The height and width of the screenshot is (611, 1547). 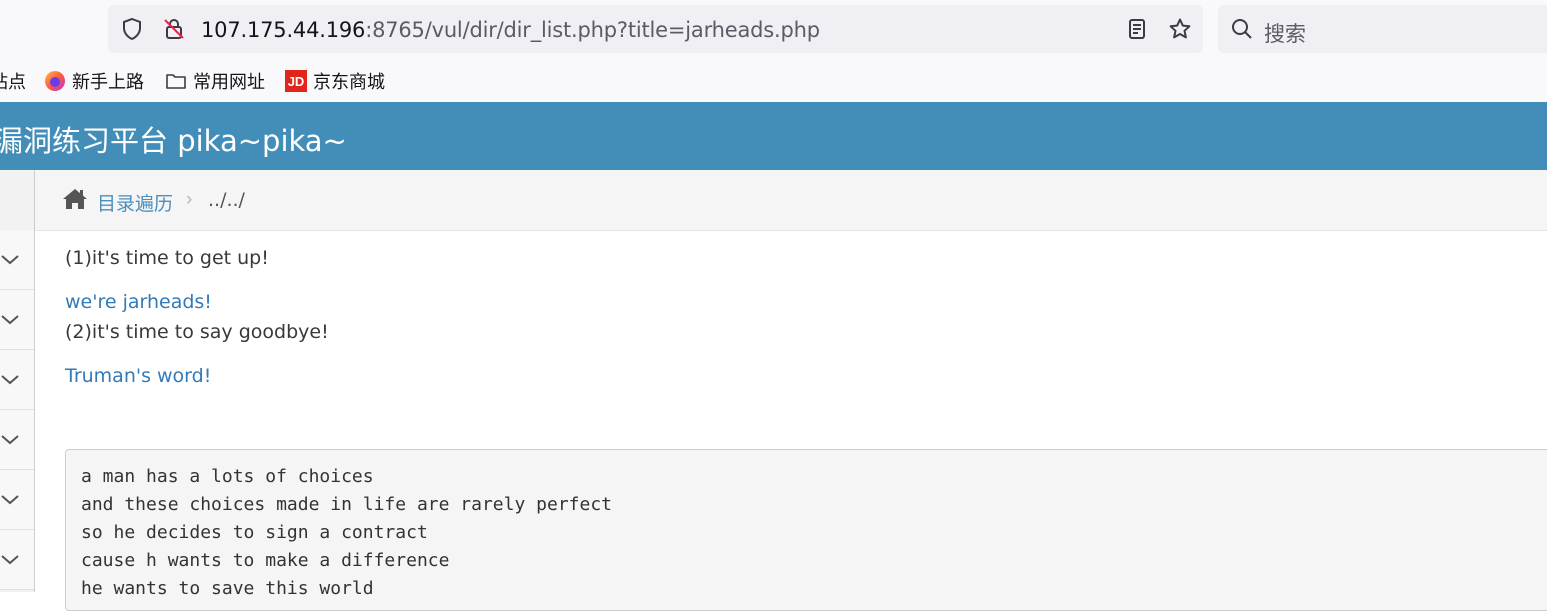 What do you see at coordinates (75, 199) in the screenshot?
I see `home-icon` at bounding box center [75, 199].